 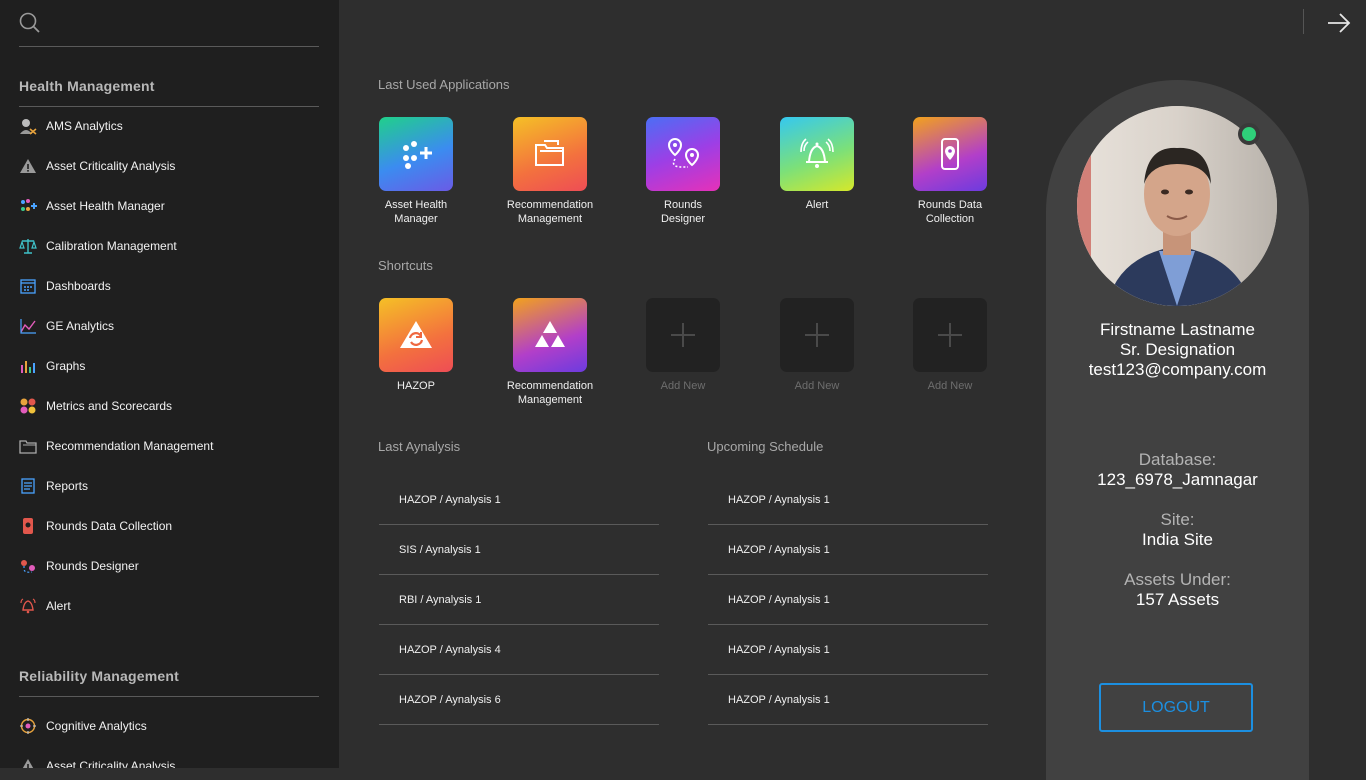 What do you see at coordinates (550, 219) in the screenshot?
I see `app-tile-label-line: Management` at bounding box center [550, 219].